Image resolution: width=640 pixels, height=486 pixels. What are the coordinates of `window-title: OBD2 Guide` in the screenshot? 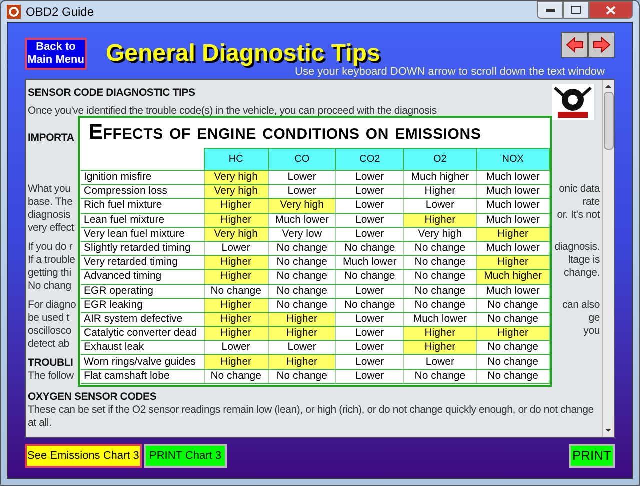 It's located at (60, 12).